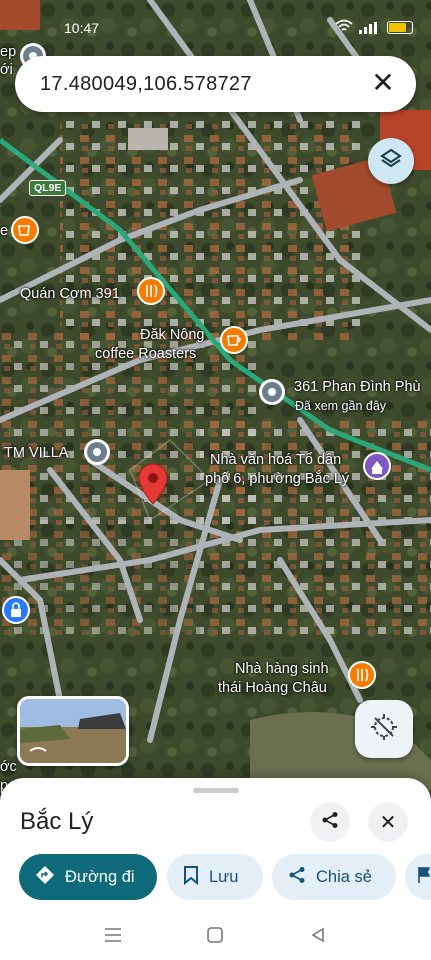  I want to click on poi-tm-villa-pin, so click(97, 452).